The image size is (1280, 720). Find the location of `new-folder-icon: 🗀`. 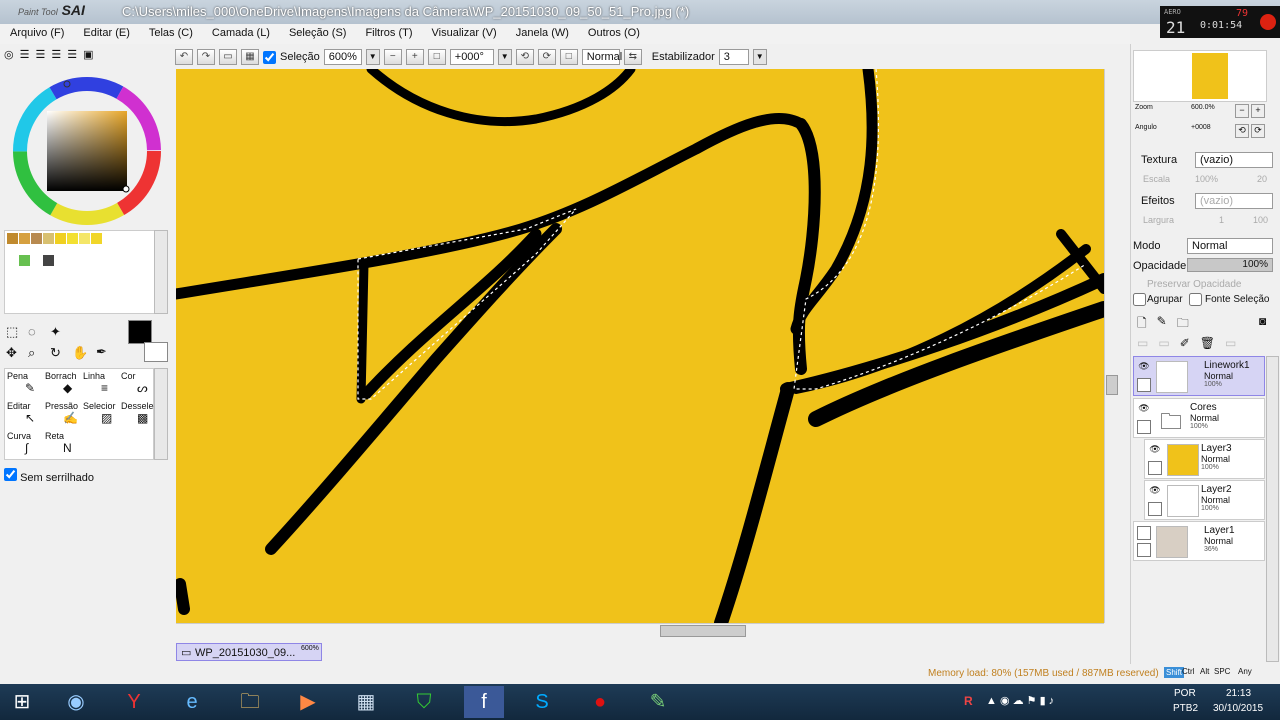

new-folder-icon: 🗀 is located at coordinates (1183, 322).